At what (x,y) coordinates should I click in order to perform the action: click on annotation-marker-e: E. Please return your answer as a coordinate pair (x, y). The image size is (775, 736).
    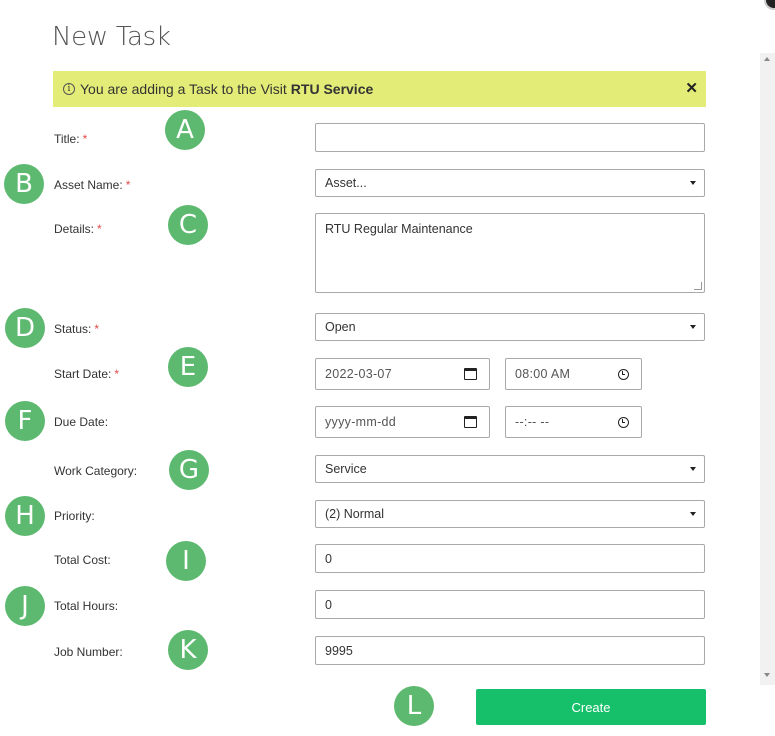
    Looking at the image, I should click on (188, 367).